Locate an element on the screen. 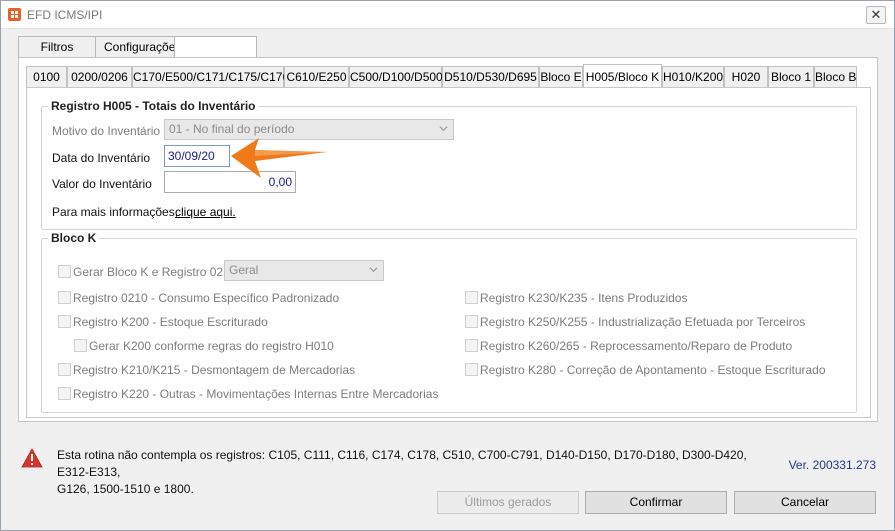  clique-aqui-link: clique aqui. is located at coordinates (205, 212).